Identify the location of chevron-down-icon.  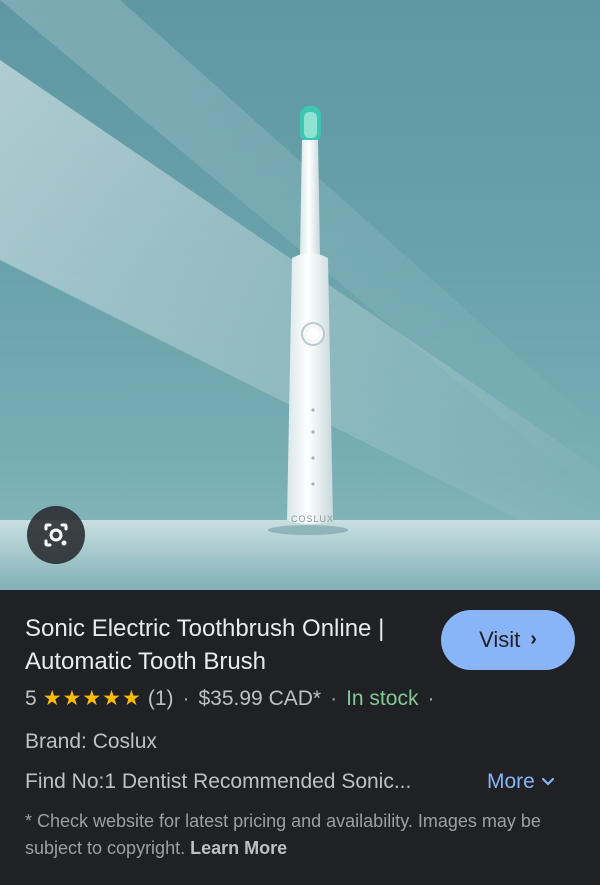
(547, 781).